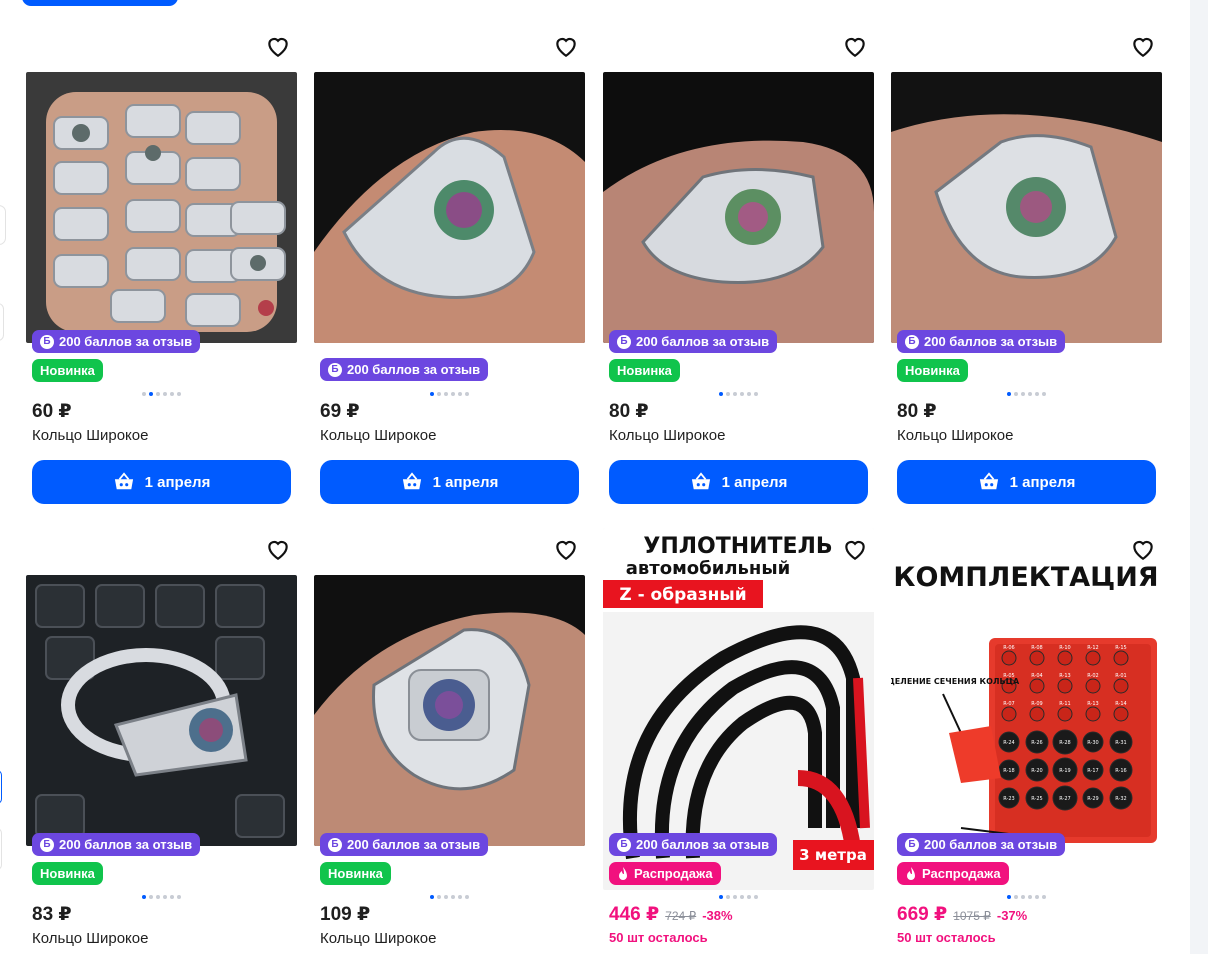 The height and width of the screenshot is (954, 1208). I want to click on current-price: 446 ₽, so click(634, 914).